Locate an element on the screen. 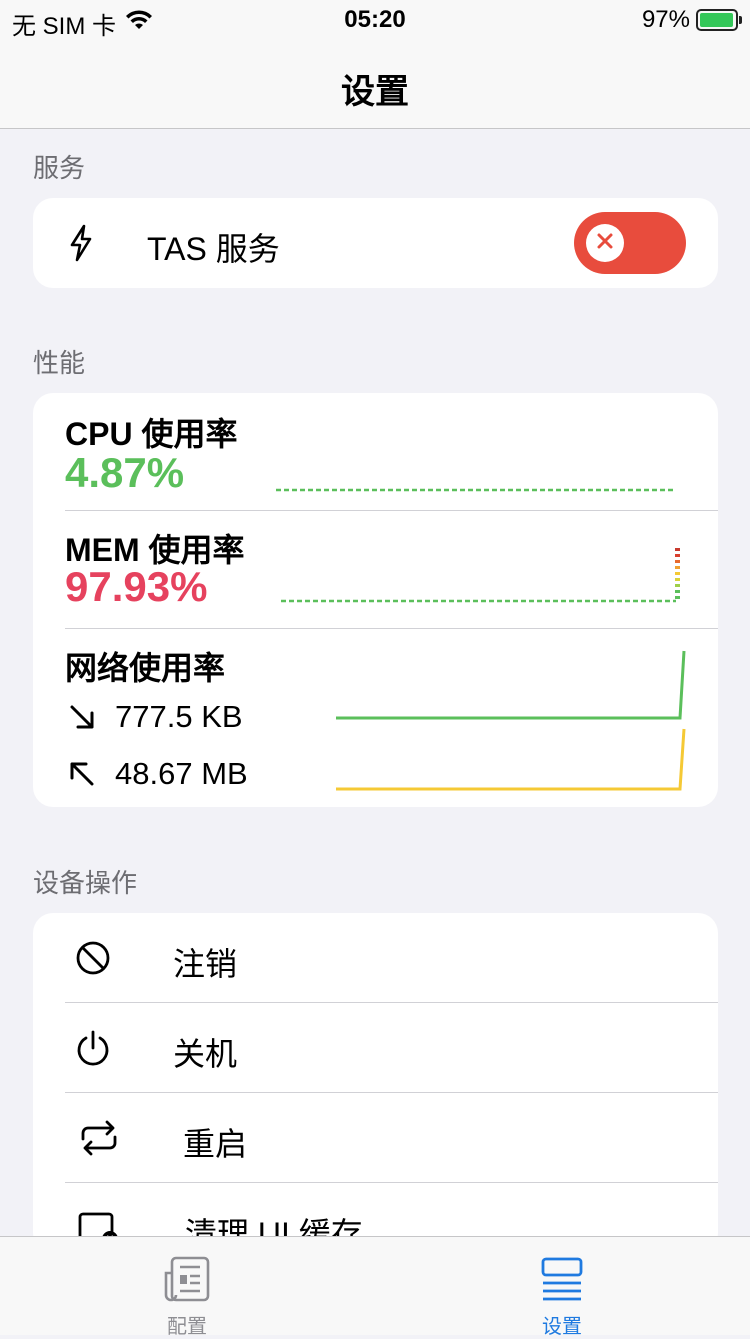  tas-service-toggle is located at coordinates (630, 243).